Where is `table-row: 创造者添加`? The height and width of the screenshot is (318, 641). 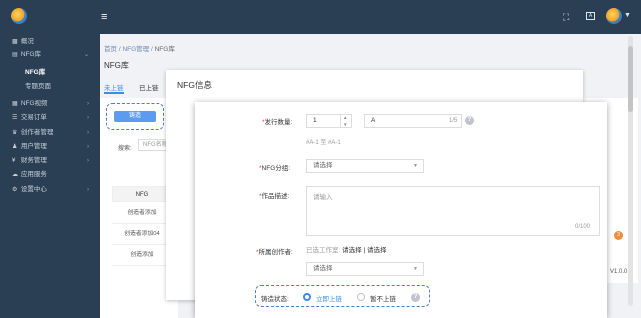 table-row: 创造者添加 is located at coordinates (142, 213).